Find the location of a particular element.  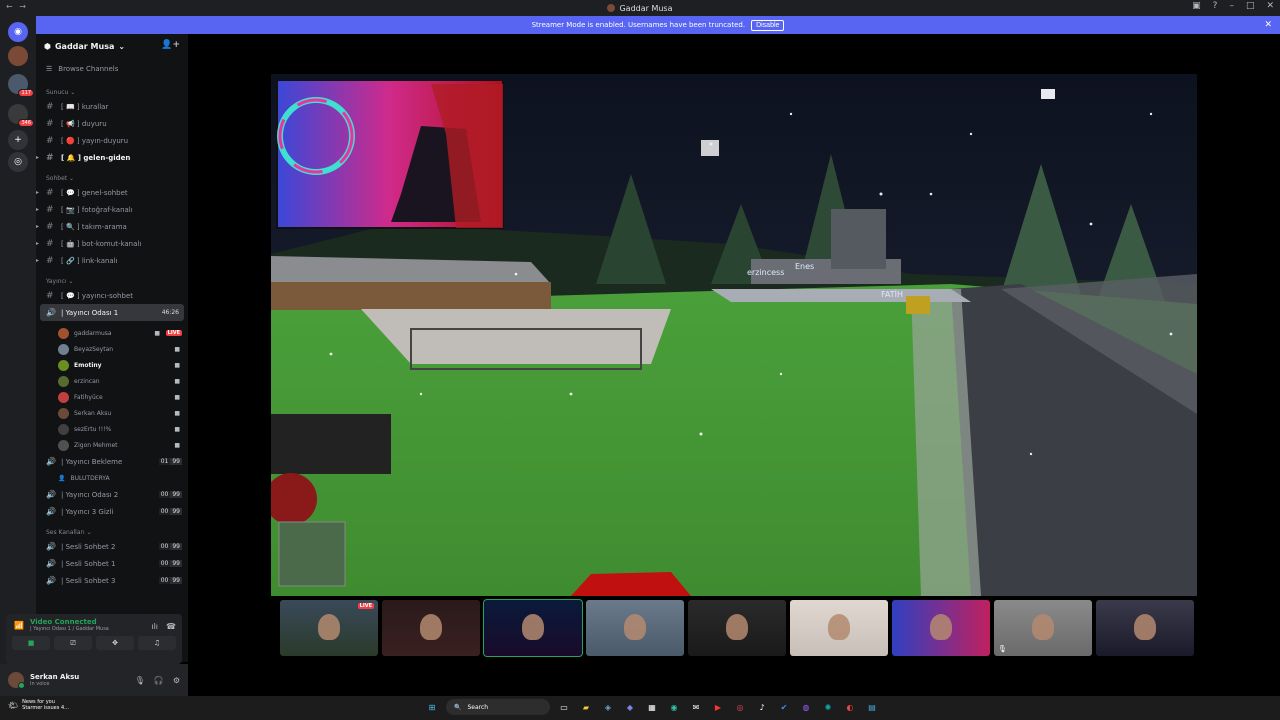

server-icon-4: + is located at coordinates (18, 140).